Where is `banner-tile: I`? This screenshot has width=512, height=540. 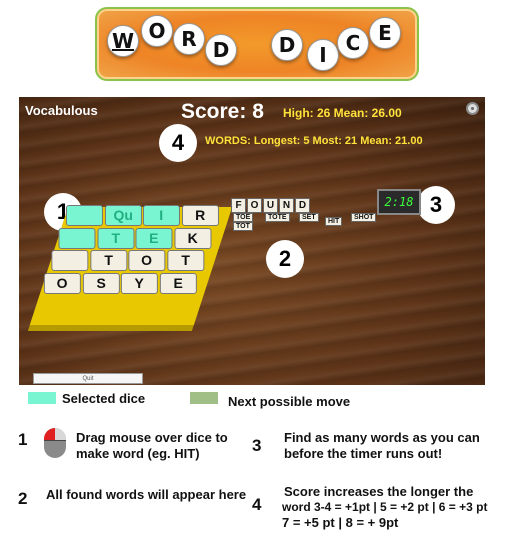
banner-tile: I is located at coordinates (323, 55).